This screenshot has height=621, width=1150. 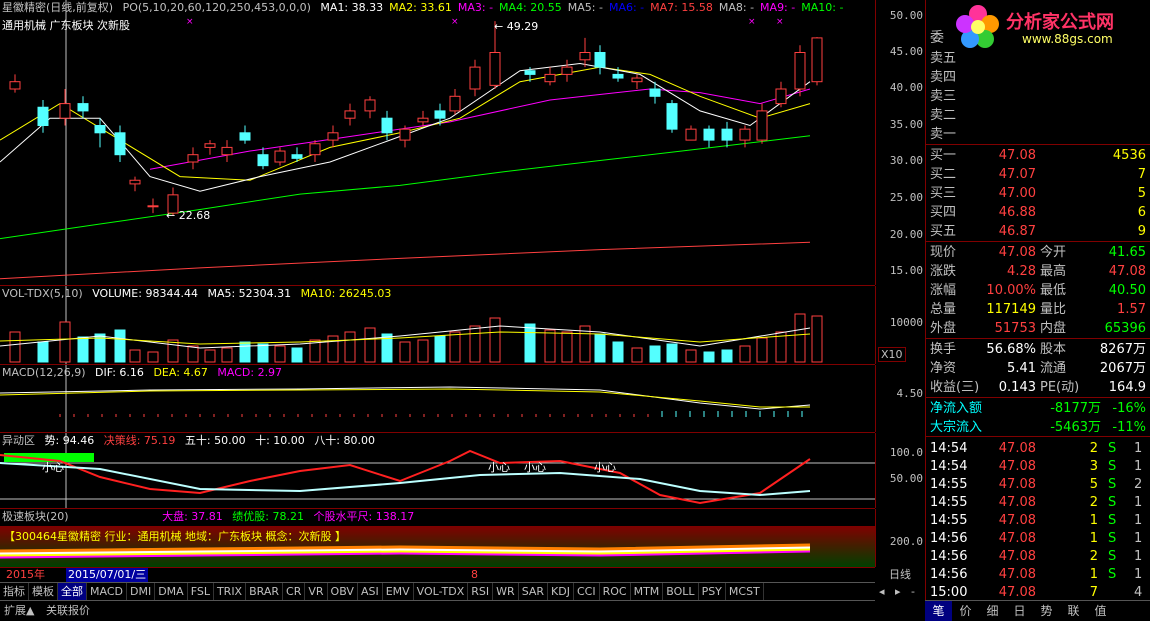 I want to click on indicator-tab: VOL-TDX, so click(x=441, y=592).